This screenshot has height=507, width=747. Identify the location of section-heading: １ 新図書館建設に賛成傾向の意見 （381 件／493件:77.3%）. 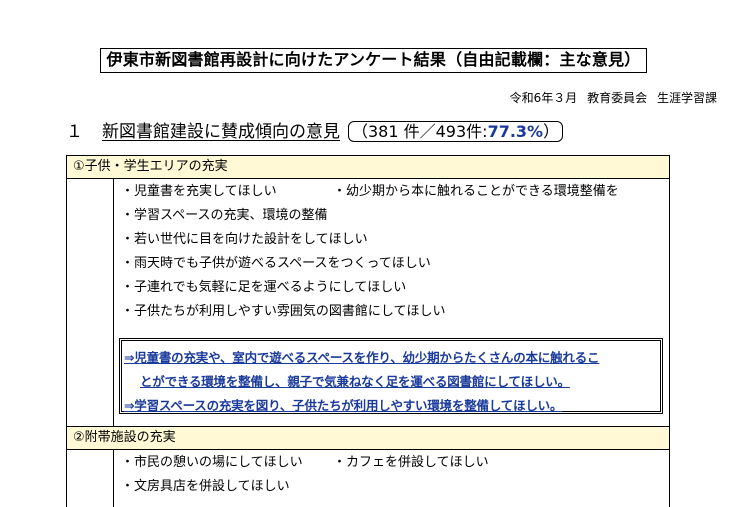
(315, 132).